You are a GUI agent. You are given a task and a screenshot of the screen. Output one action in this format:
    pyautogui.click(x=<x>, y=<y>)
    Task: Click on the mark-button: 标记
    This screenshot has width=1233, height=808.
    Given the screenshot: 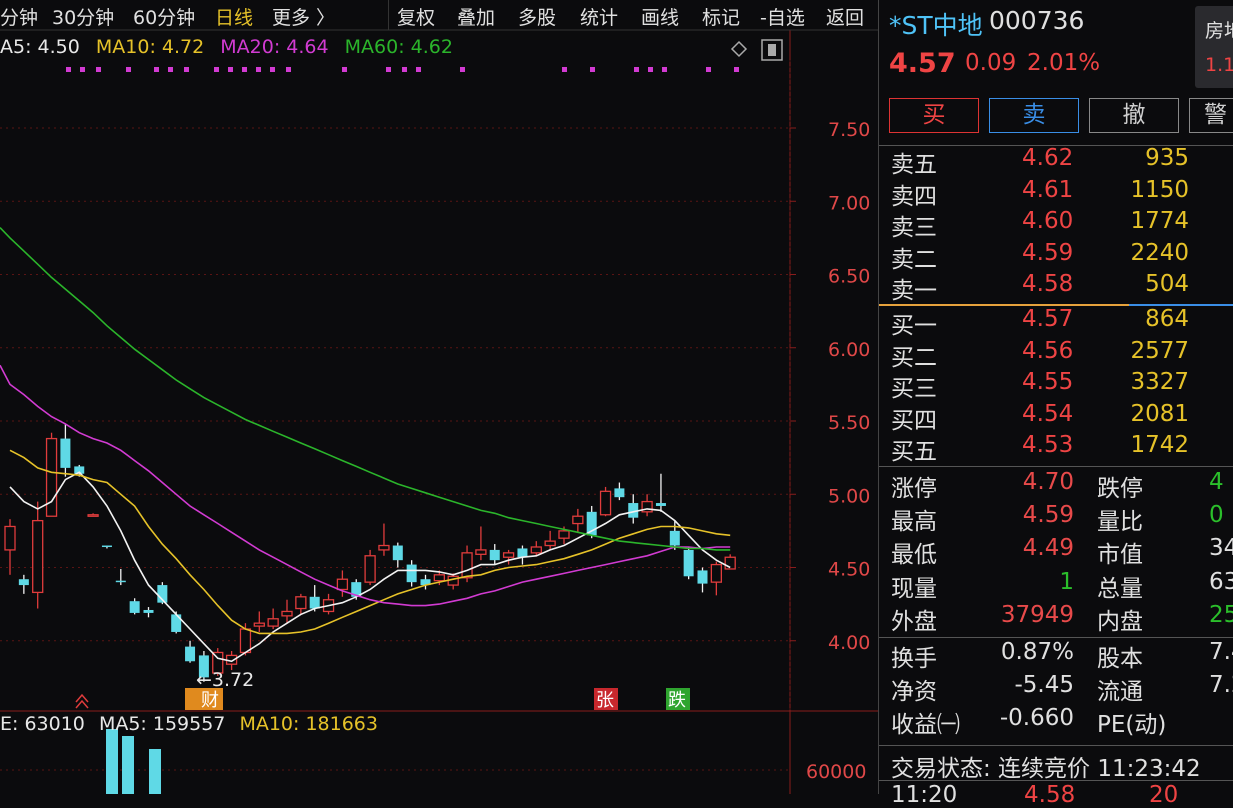 What is the action you would take?
    pyautogui.click(x=721, y=16)
    